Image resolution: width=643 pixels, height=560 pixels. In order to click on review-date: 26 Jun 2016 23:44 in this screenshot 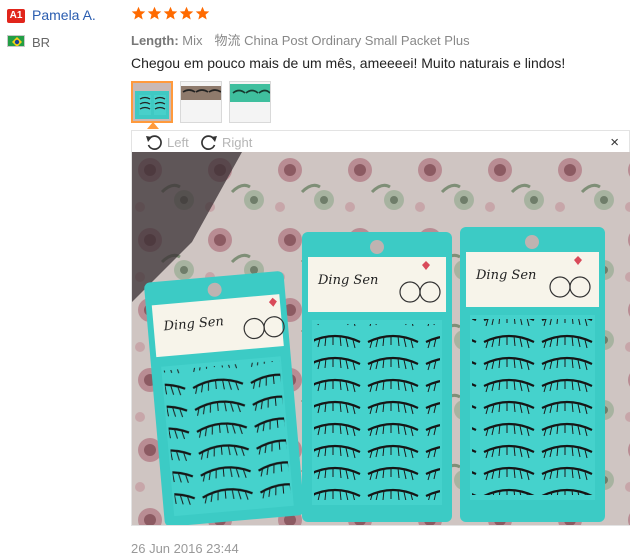, I will do `click(185, 548)`.